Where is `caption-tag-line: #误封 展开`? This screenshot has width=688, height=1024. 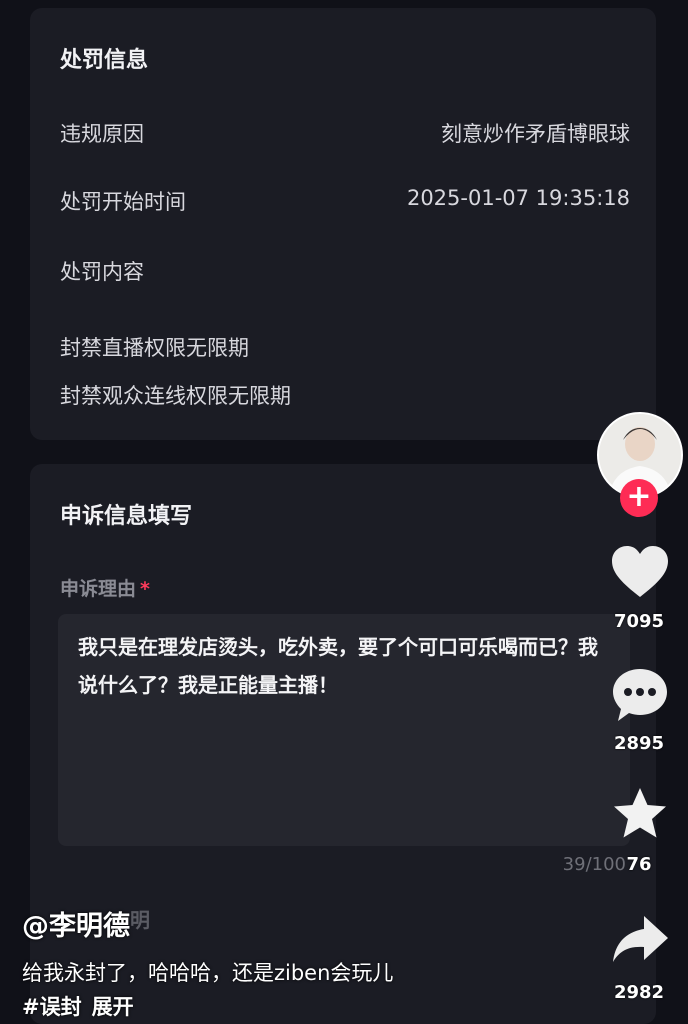 caption-tag-line: #误封 展开 is located at coordinates (83, 1006).